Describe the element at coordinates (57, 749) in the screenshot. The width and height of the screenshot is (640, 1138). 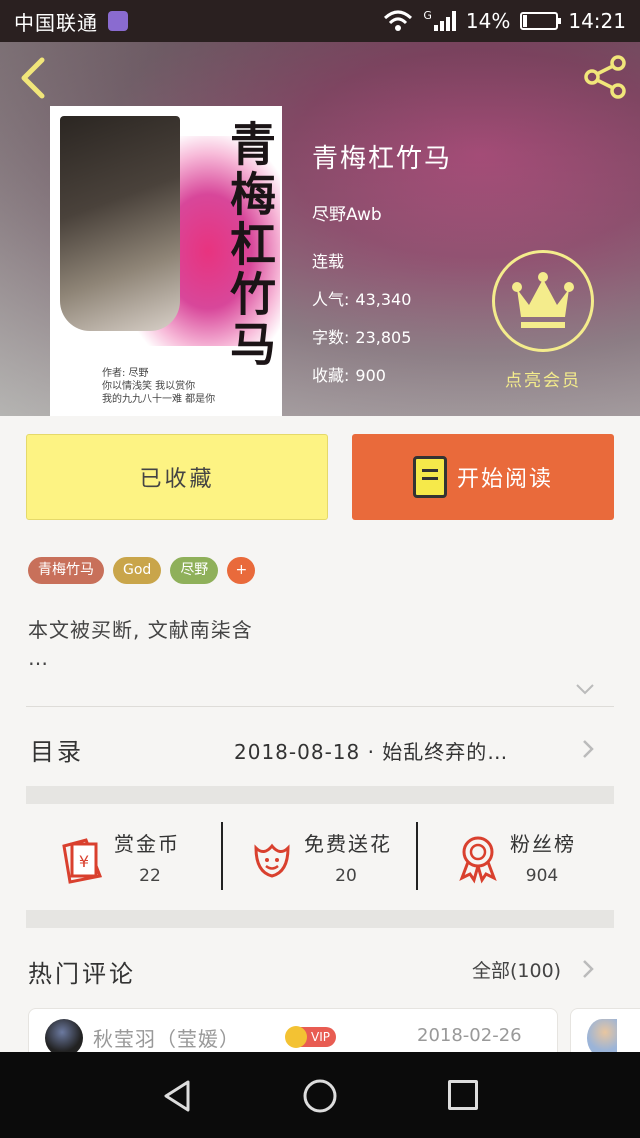
I see `catalog-label: 目录` at that location.